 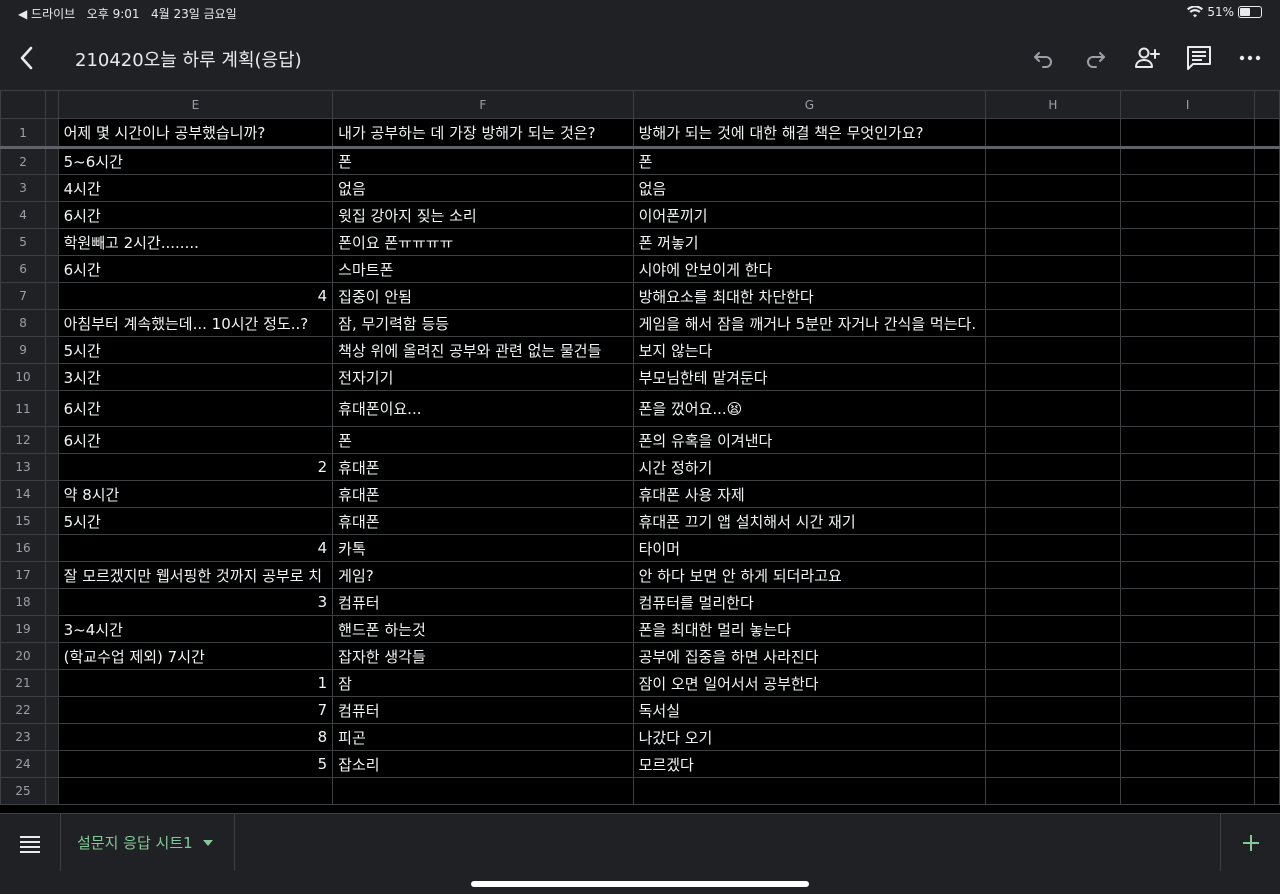 What do you see at coordinates (483, 133) in the screenshot?
I see `cell-f: 내가 공부하는 데 가장 방해가 되는 것은?` at bounding box center [483, 133].